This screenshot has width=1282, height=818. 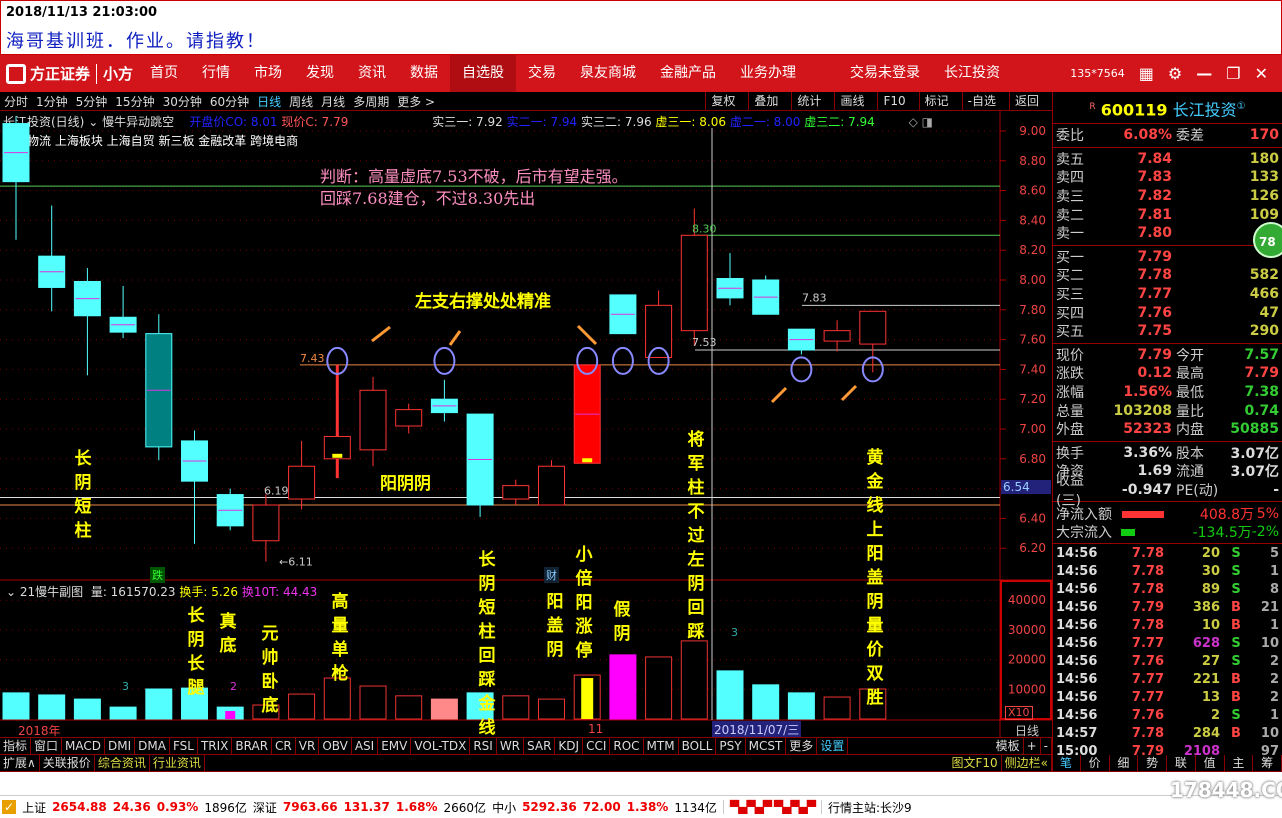 I want to click on period-tab: 60分钟, so click(x=229, y=101).